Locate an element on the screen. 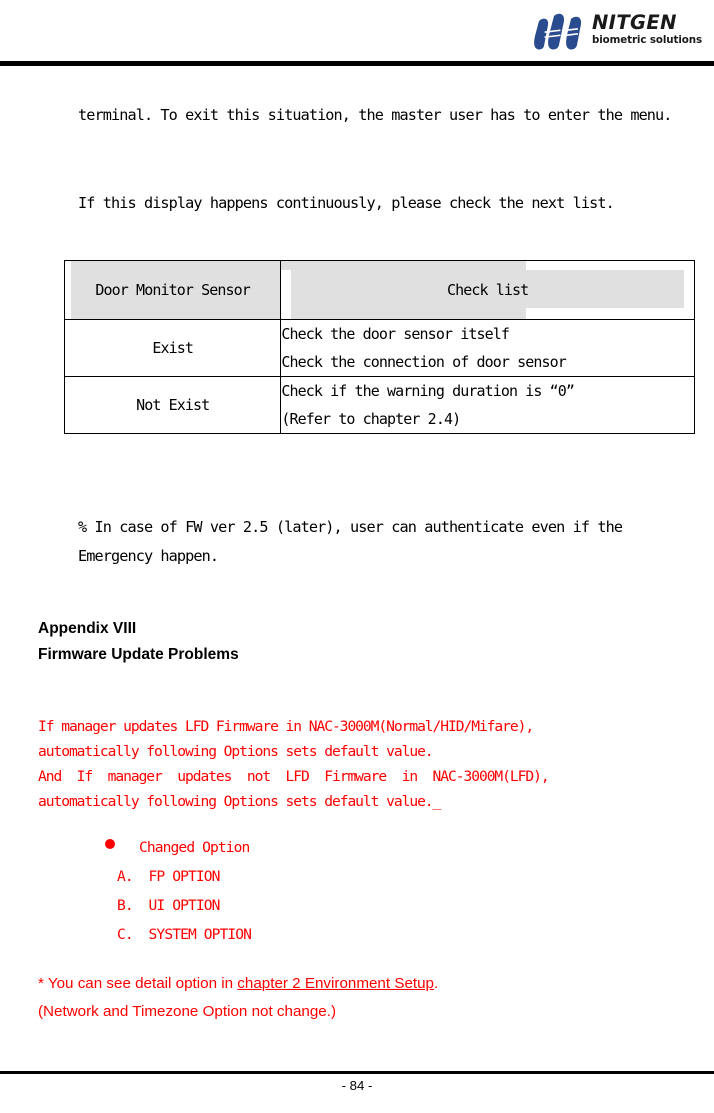 Image resolution: width=714 pixels, height=1113 pixels. table-header-sensor: Door Monitor Sensor is located at coordinates (172, 290).